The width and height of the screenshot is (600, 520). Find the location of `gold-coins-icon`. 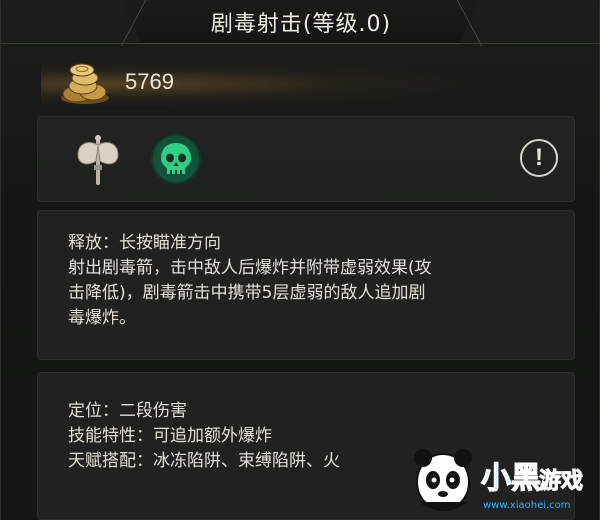

gold-coins-icon is located at coordinates (85, 83).